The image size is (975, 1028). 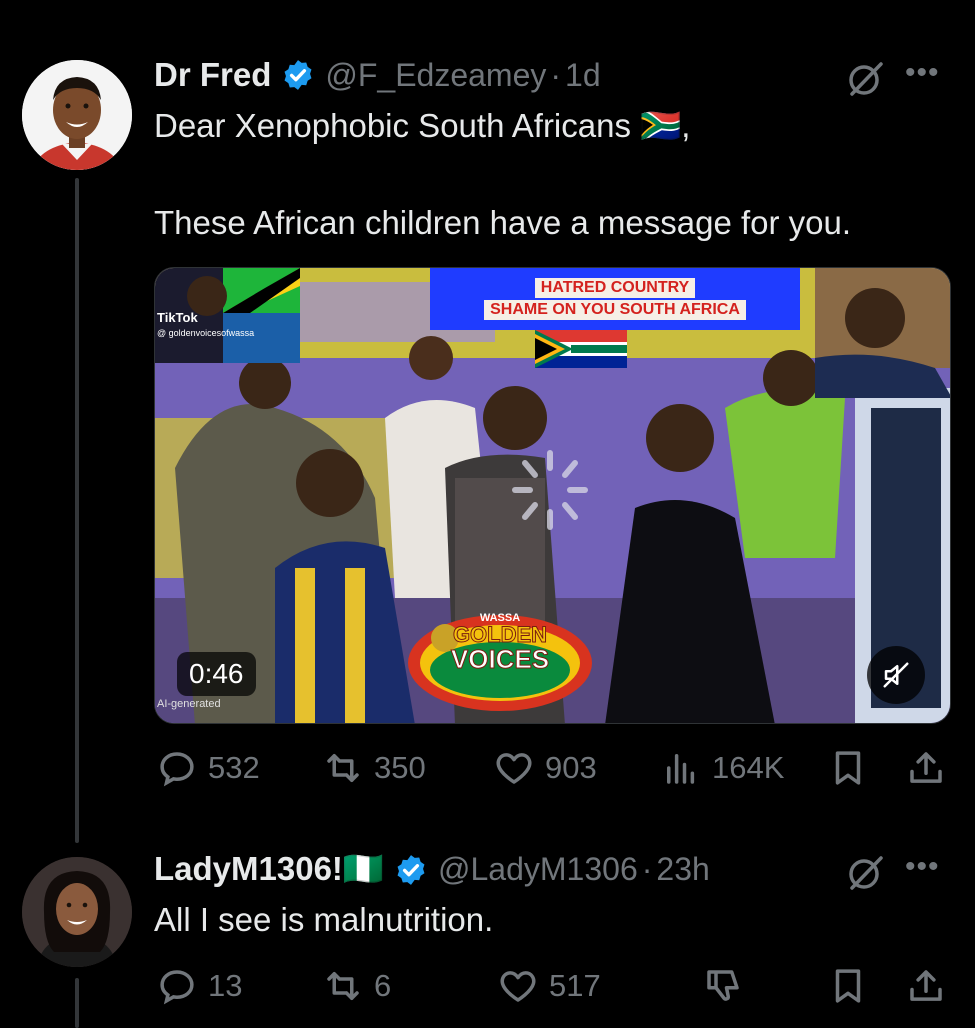 What do you see at coordinates (199, 986) in the screenshot?
I see `reply-button: 13` at bounding box center [199, 986].